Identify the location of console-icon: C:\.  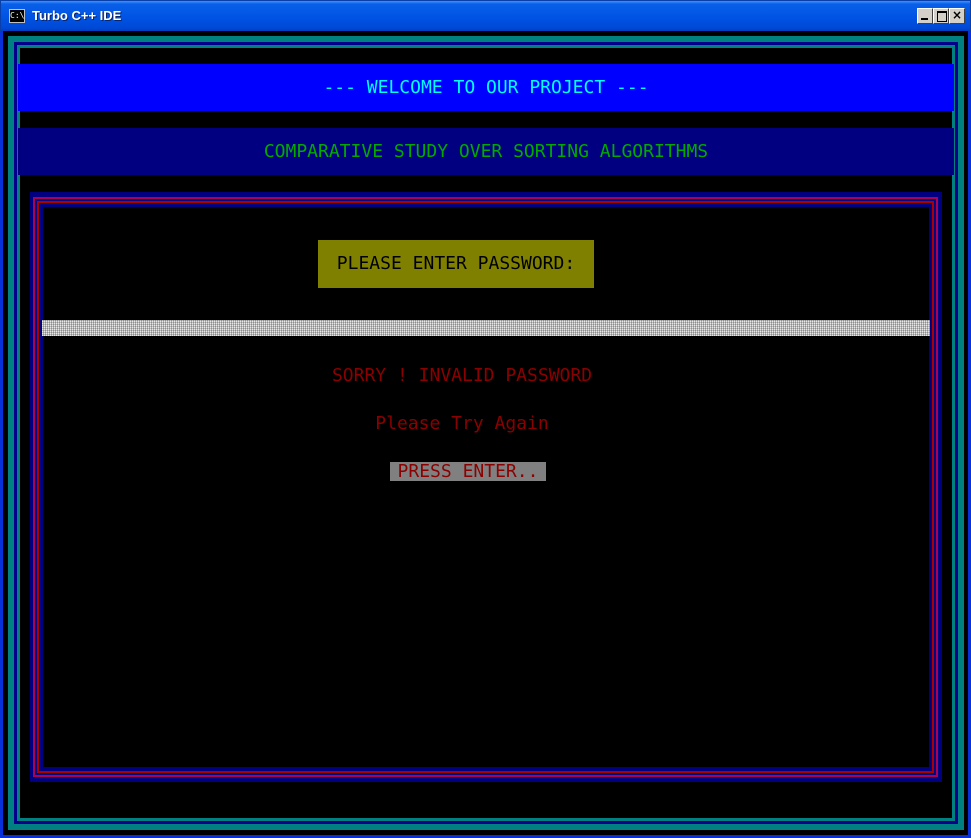
(17, 16).